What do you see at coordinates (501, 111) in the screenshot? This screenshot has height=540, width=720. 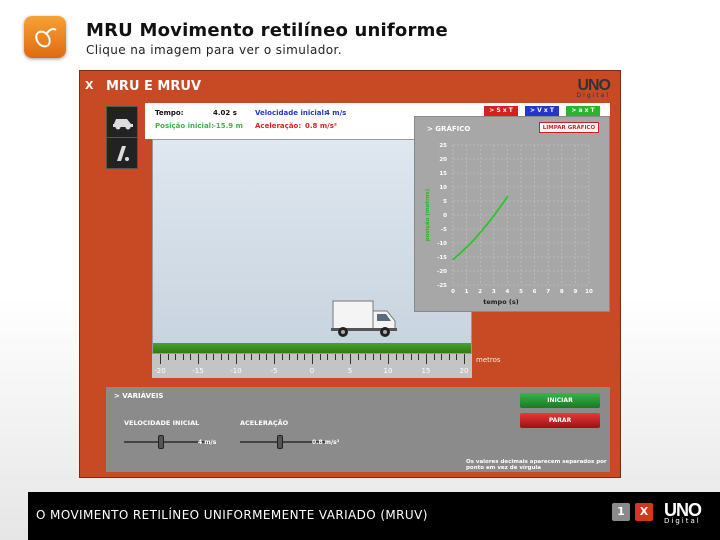 I see `graph-sxt-button: > S x T` at bounding box center [501, 111].